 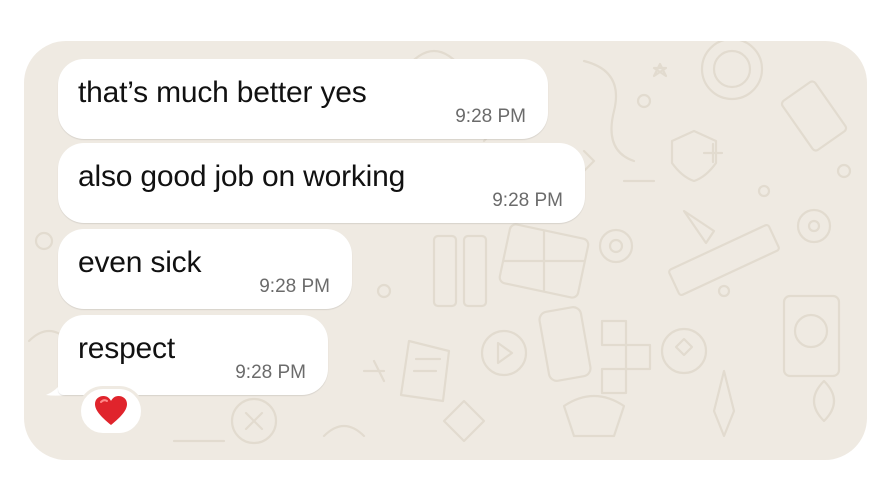 What do you see at coordinates (242, 176) in the screenshot?
I see `message-text: also good job on working` at bounding box center [242, 176].